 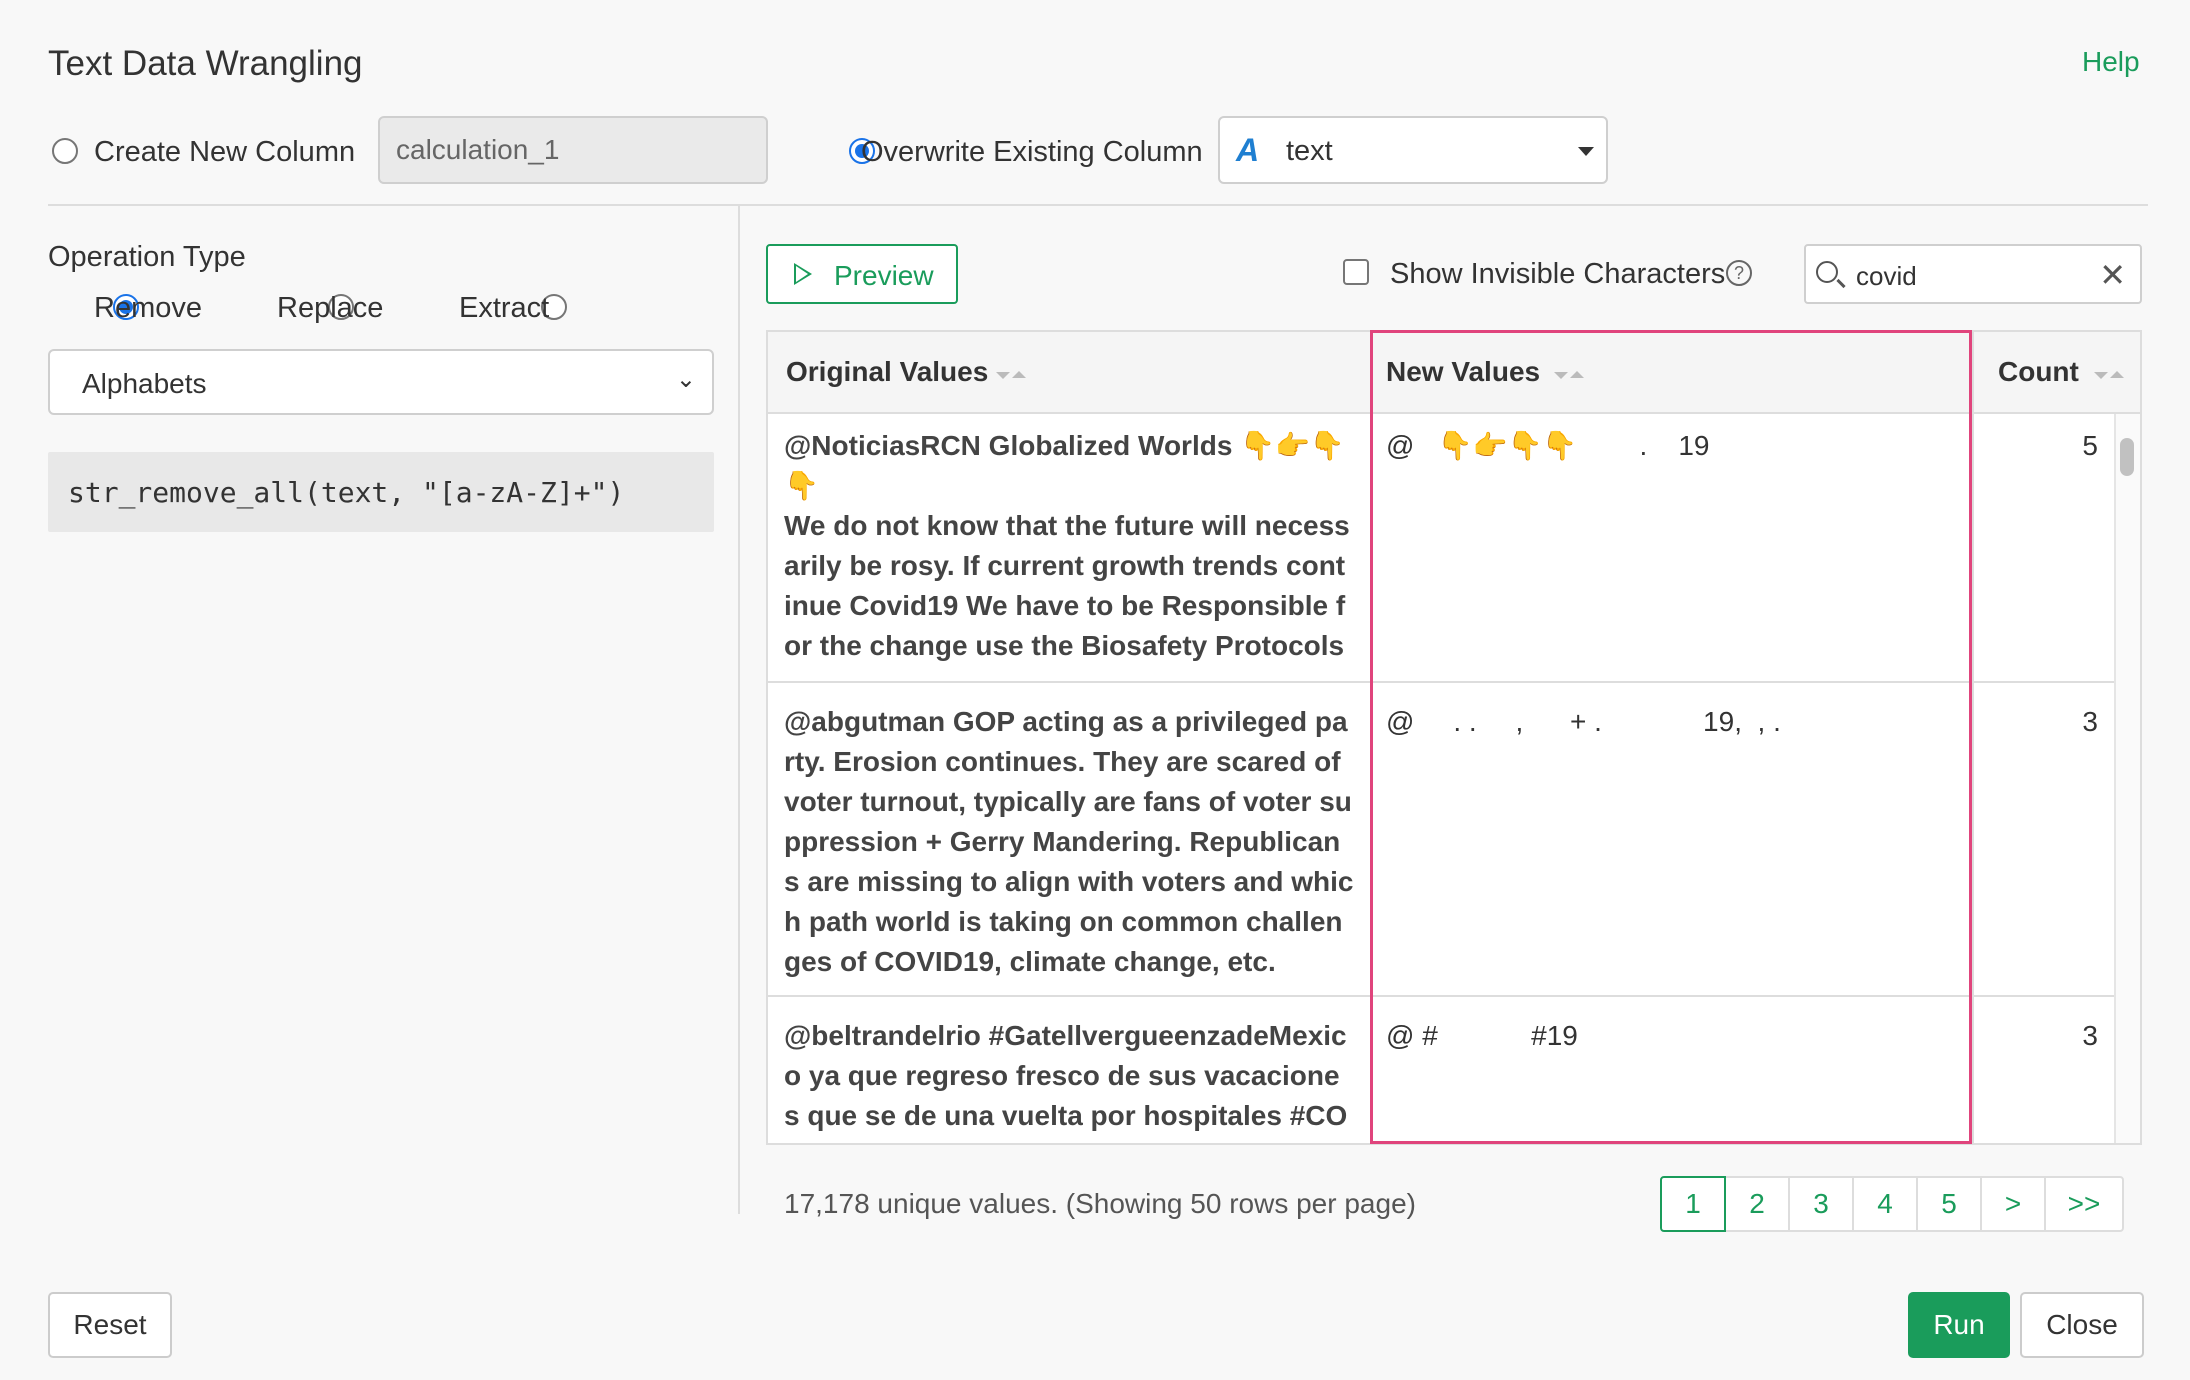 I want to click on run-button: Run, so click(x=1959, y=1325).